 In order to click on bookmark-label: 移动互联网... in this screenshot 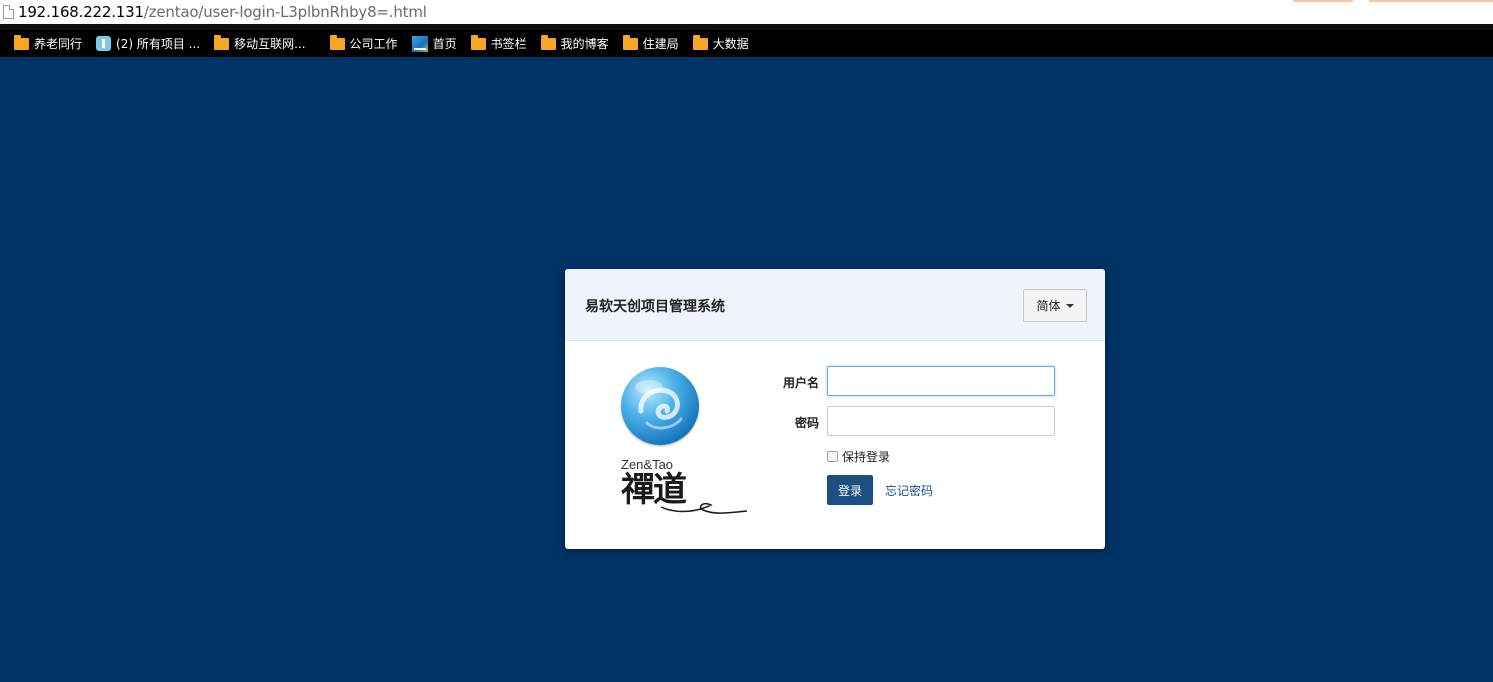, I will do `click(270, 44)`.